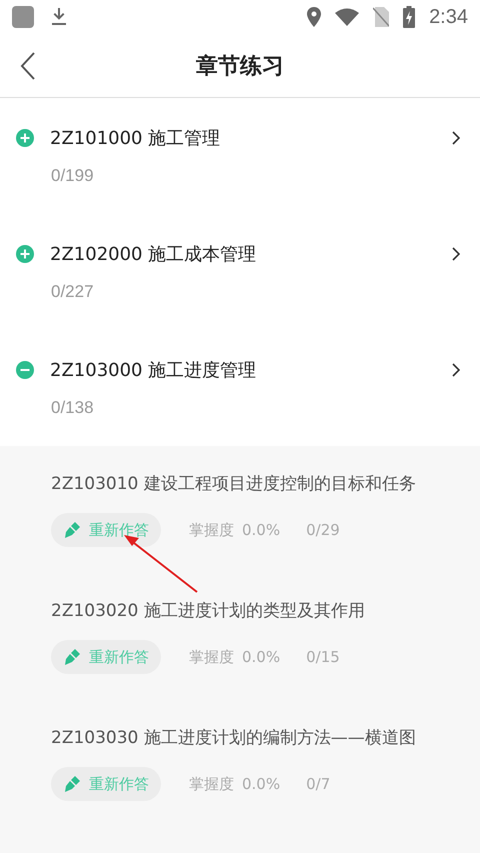 This screenshot has height=853, width=480. Describe the element at coordinates (409, 17) in the screenshot. I see `battery-icon` at that location.